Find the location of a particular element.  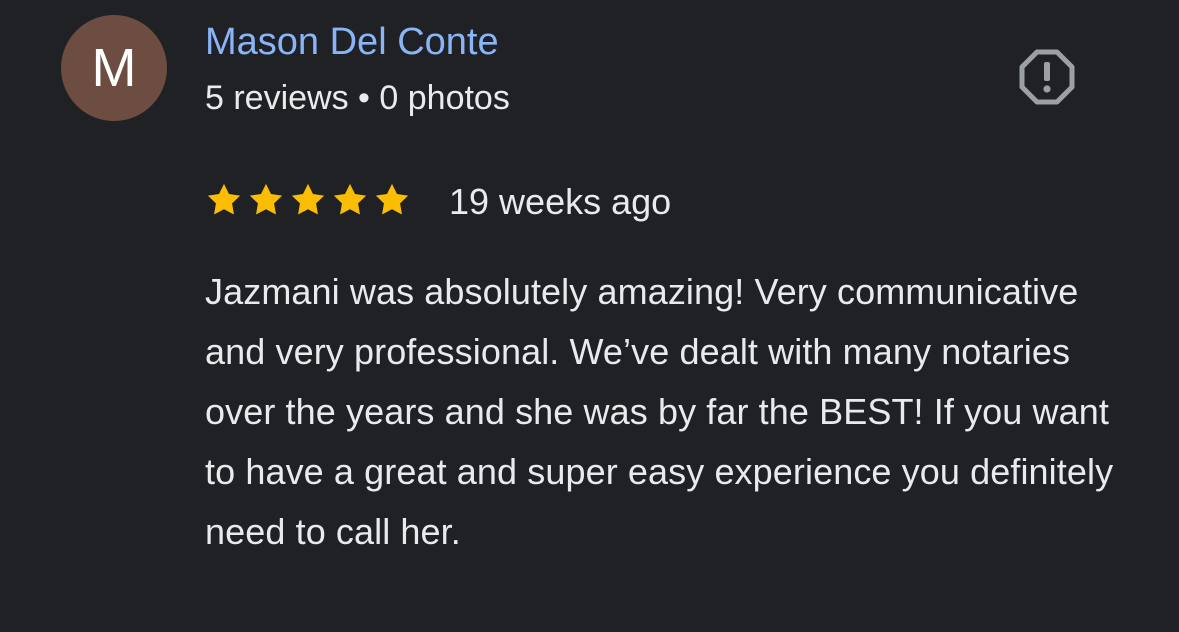

report-button is located at coordinates (1047, 77).